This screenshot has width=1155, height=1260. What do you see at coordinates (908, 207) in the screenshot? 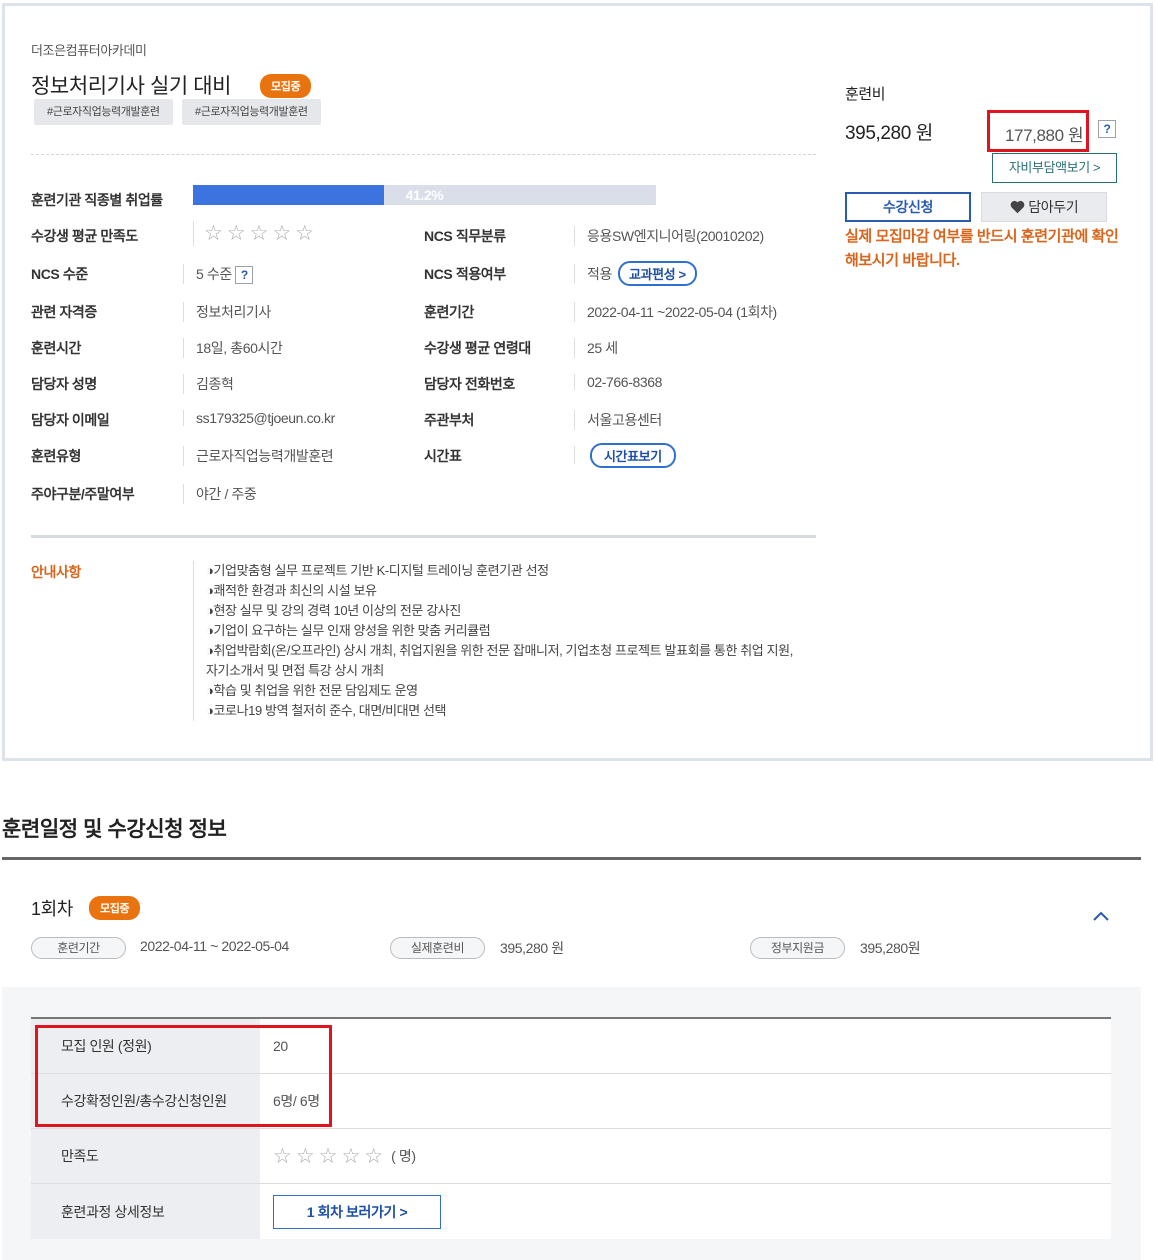
I see `apply-button: 수강신청` at bounding box center [908, 207].